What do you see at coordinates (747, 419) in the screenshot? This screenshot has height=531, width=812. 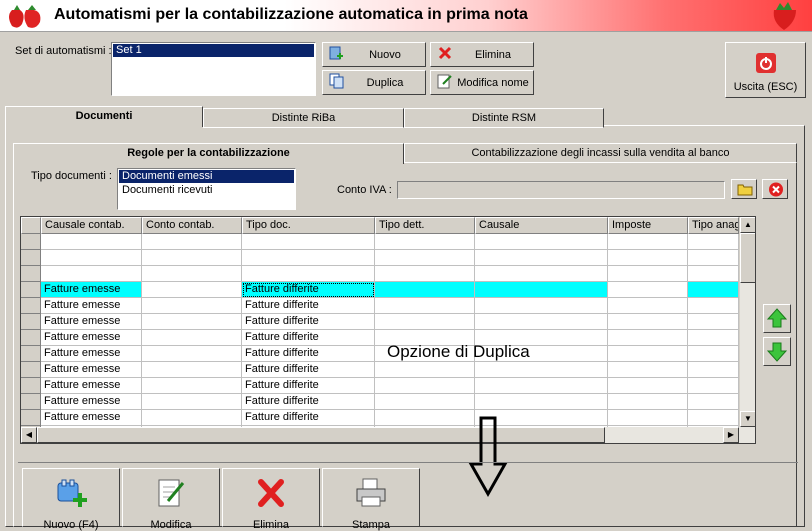 I see `scroll-down-icon: ▼` at bounding box center [747, 419].